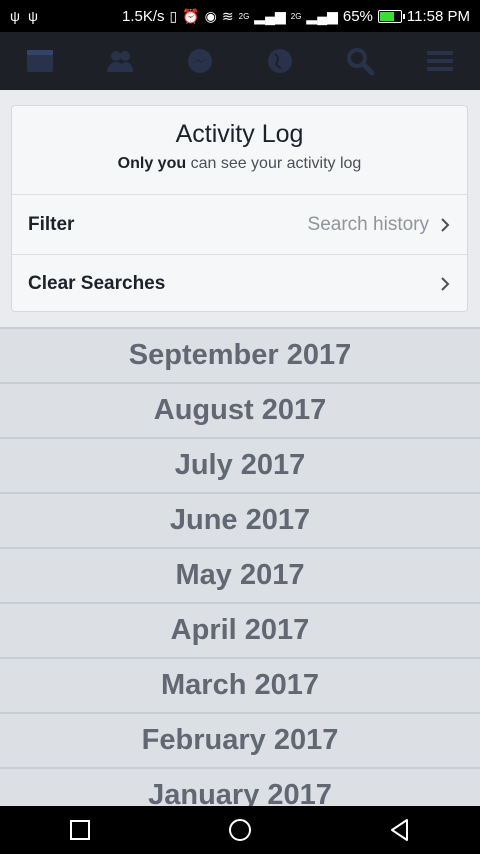 The width and height of the screenshot is (480, 854). I want to click on battery-percent: 65%, so click(357, 16).